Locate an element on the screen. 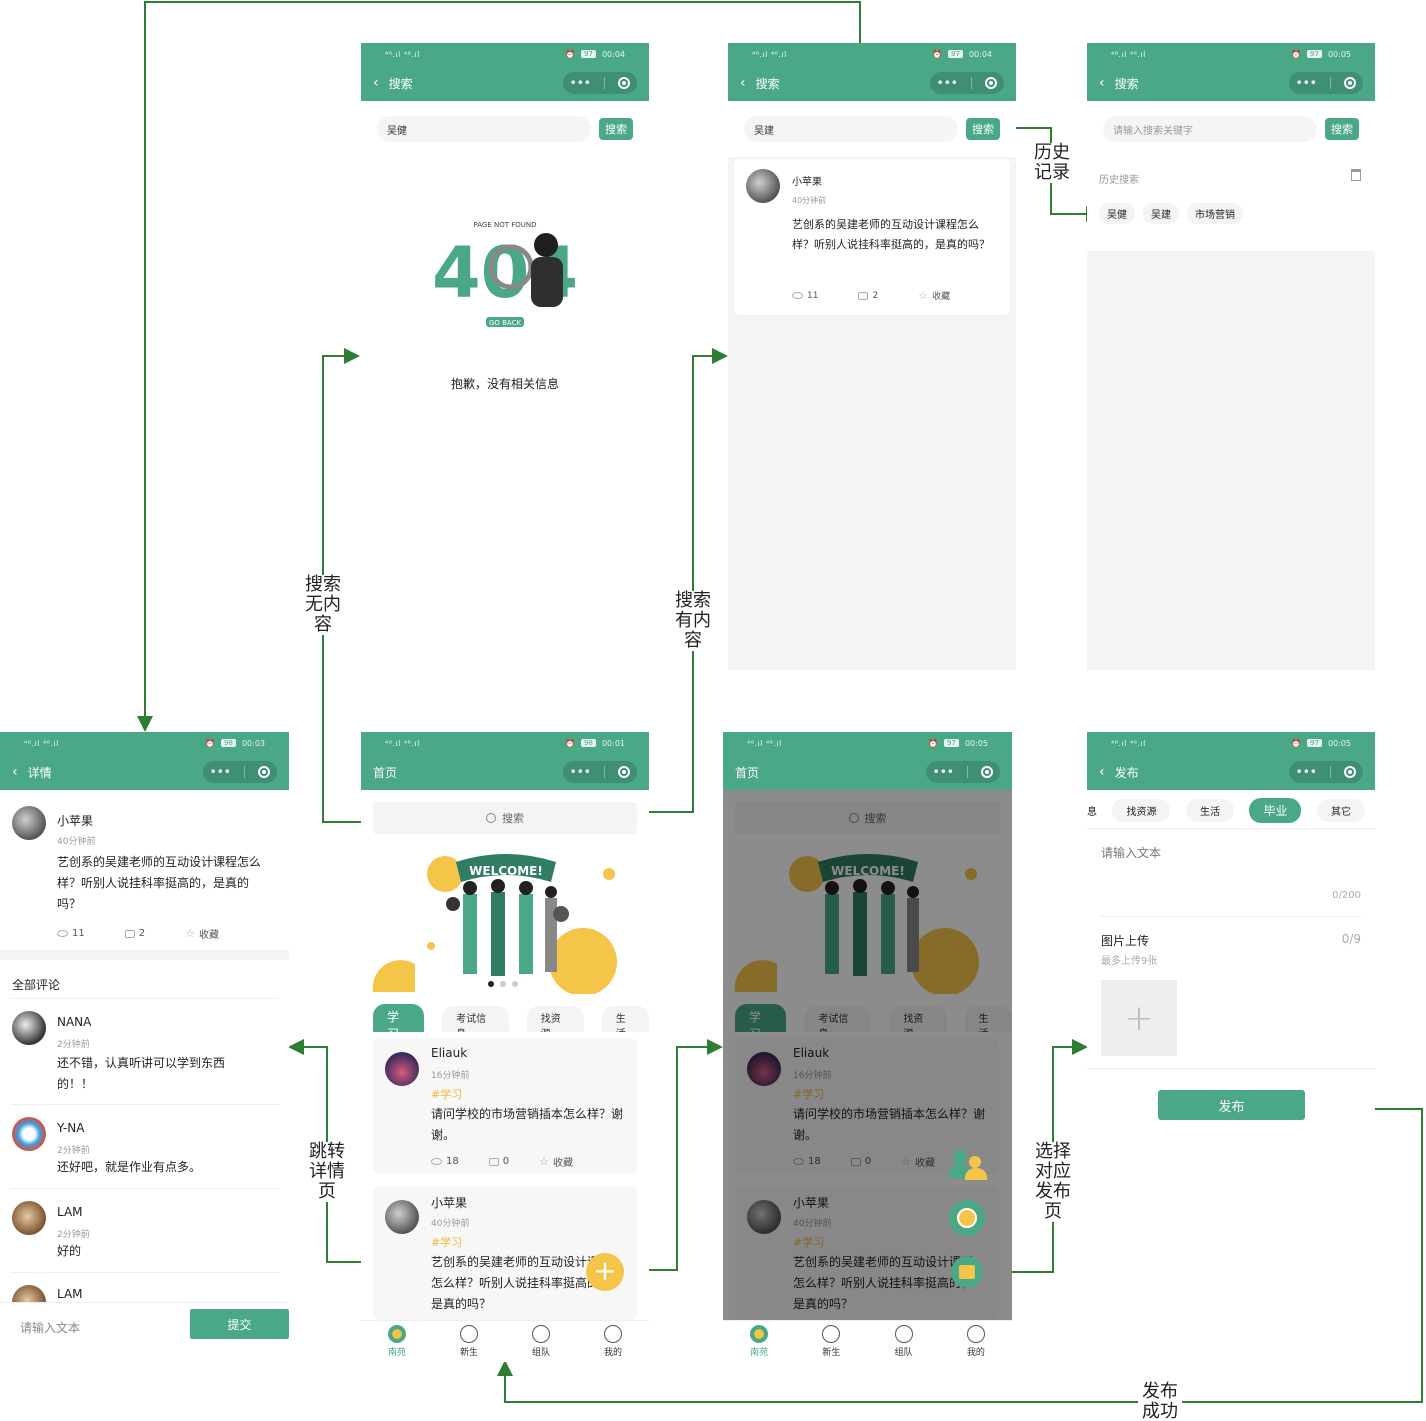  annotation-publish-success: 发布 成功 is located at coordinates (1160, 1401).